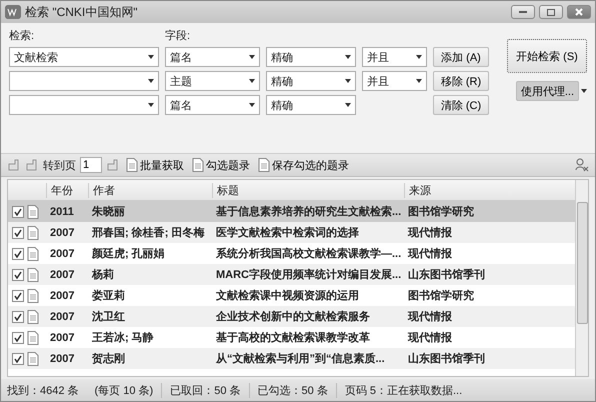 This screenshot has width=596, height=402. Describe the element at coordinates (148, 233) in the screenshot. I see `author-cell-text: 邢春国; 徐桂香; 田冬梅` at that location.